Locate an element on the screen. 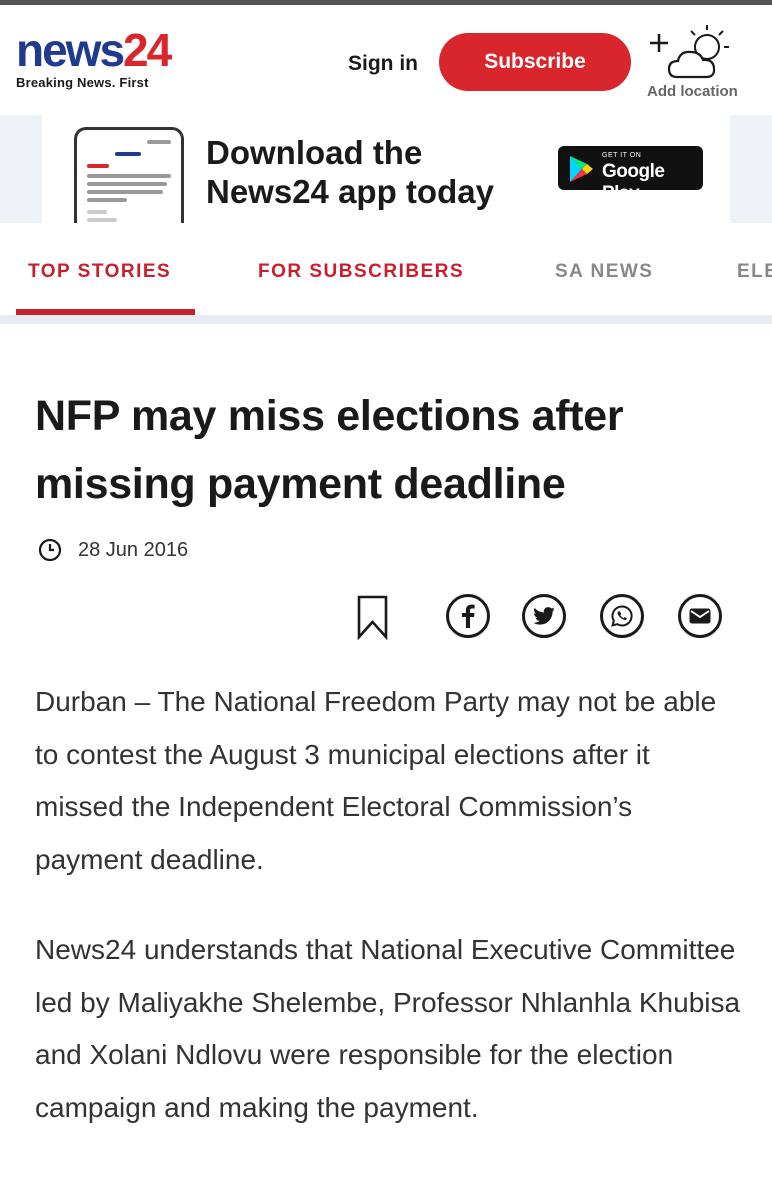 The width and height of the screenshot is (772, 1200). add-location-button: Add location is located at coordinates (698, 63).